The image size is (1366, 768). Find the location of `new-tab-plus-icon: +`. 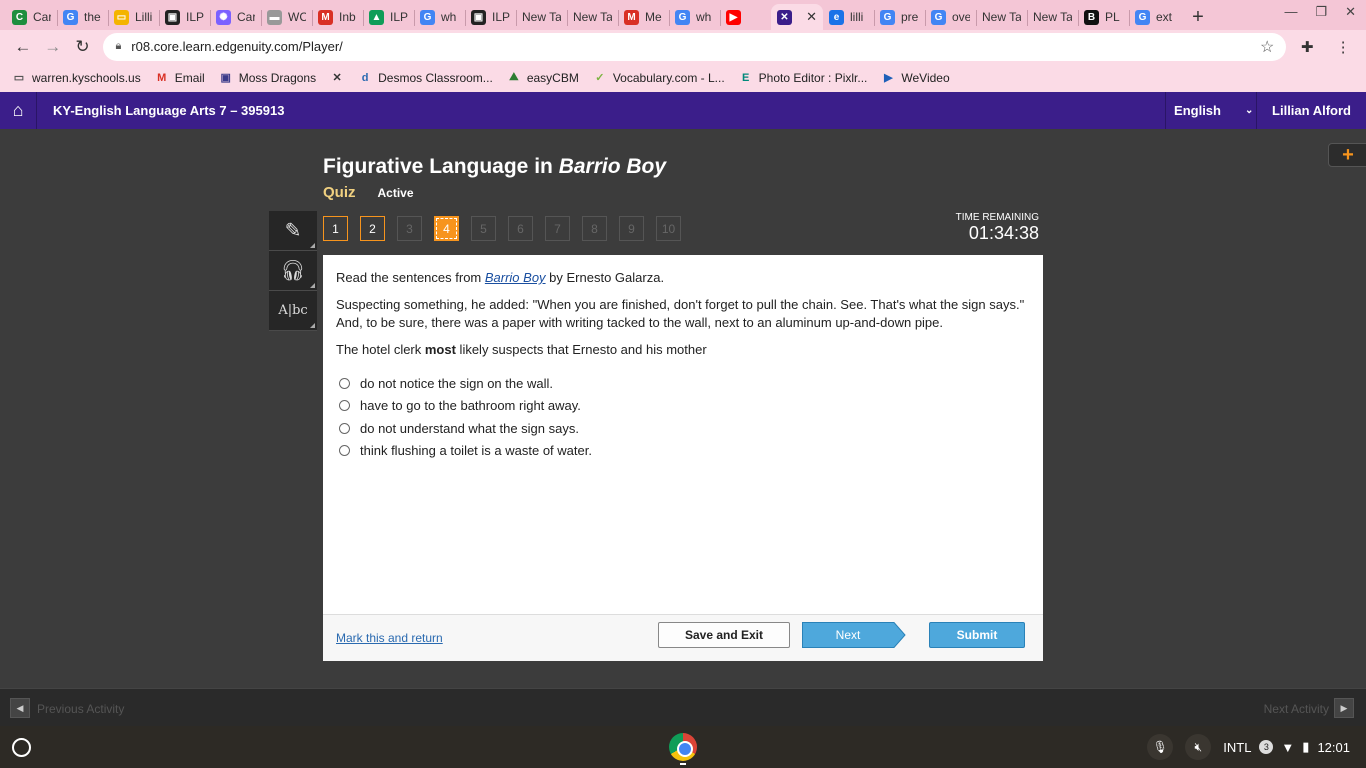

new-tab-plus-icon: + is located at coordinates (1198, 17).